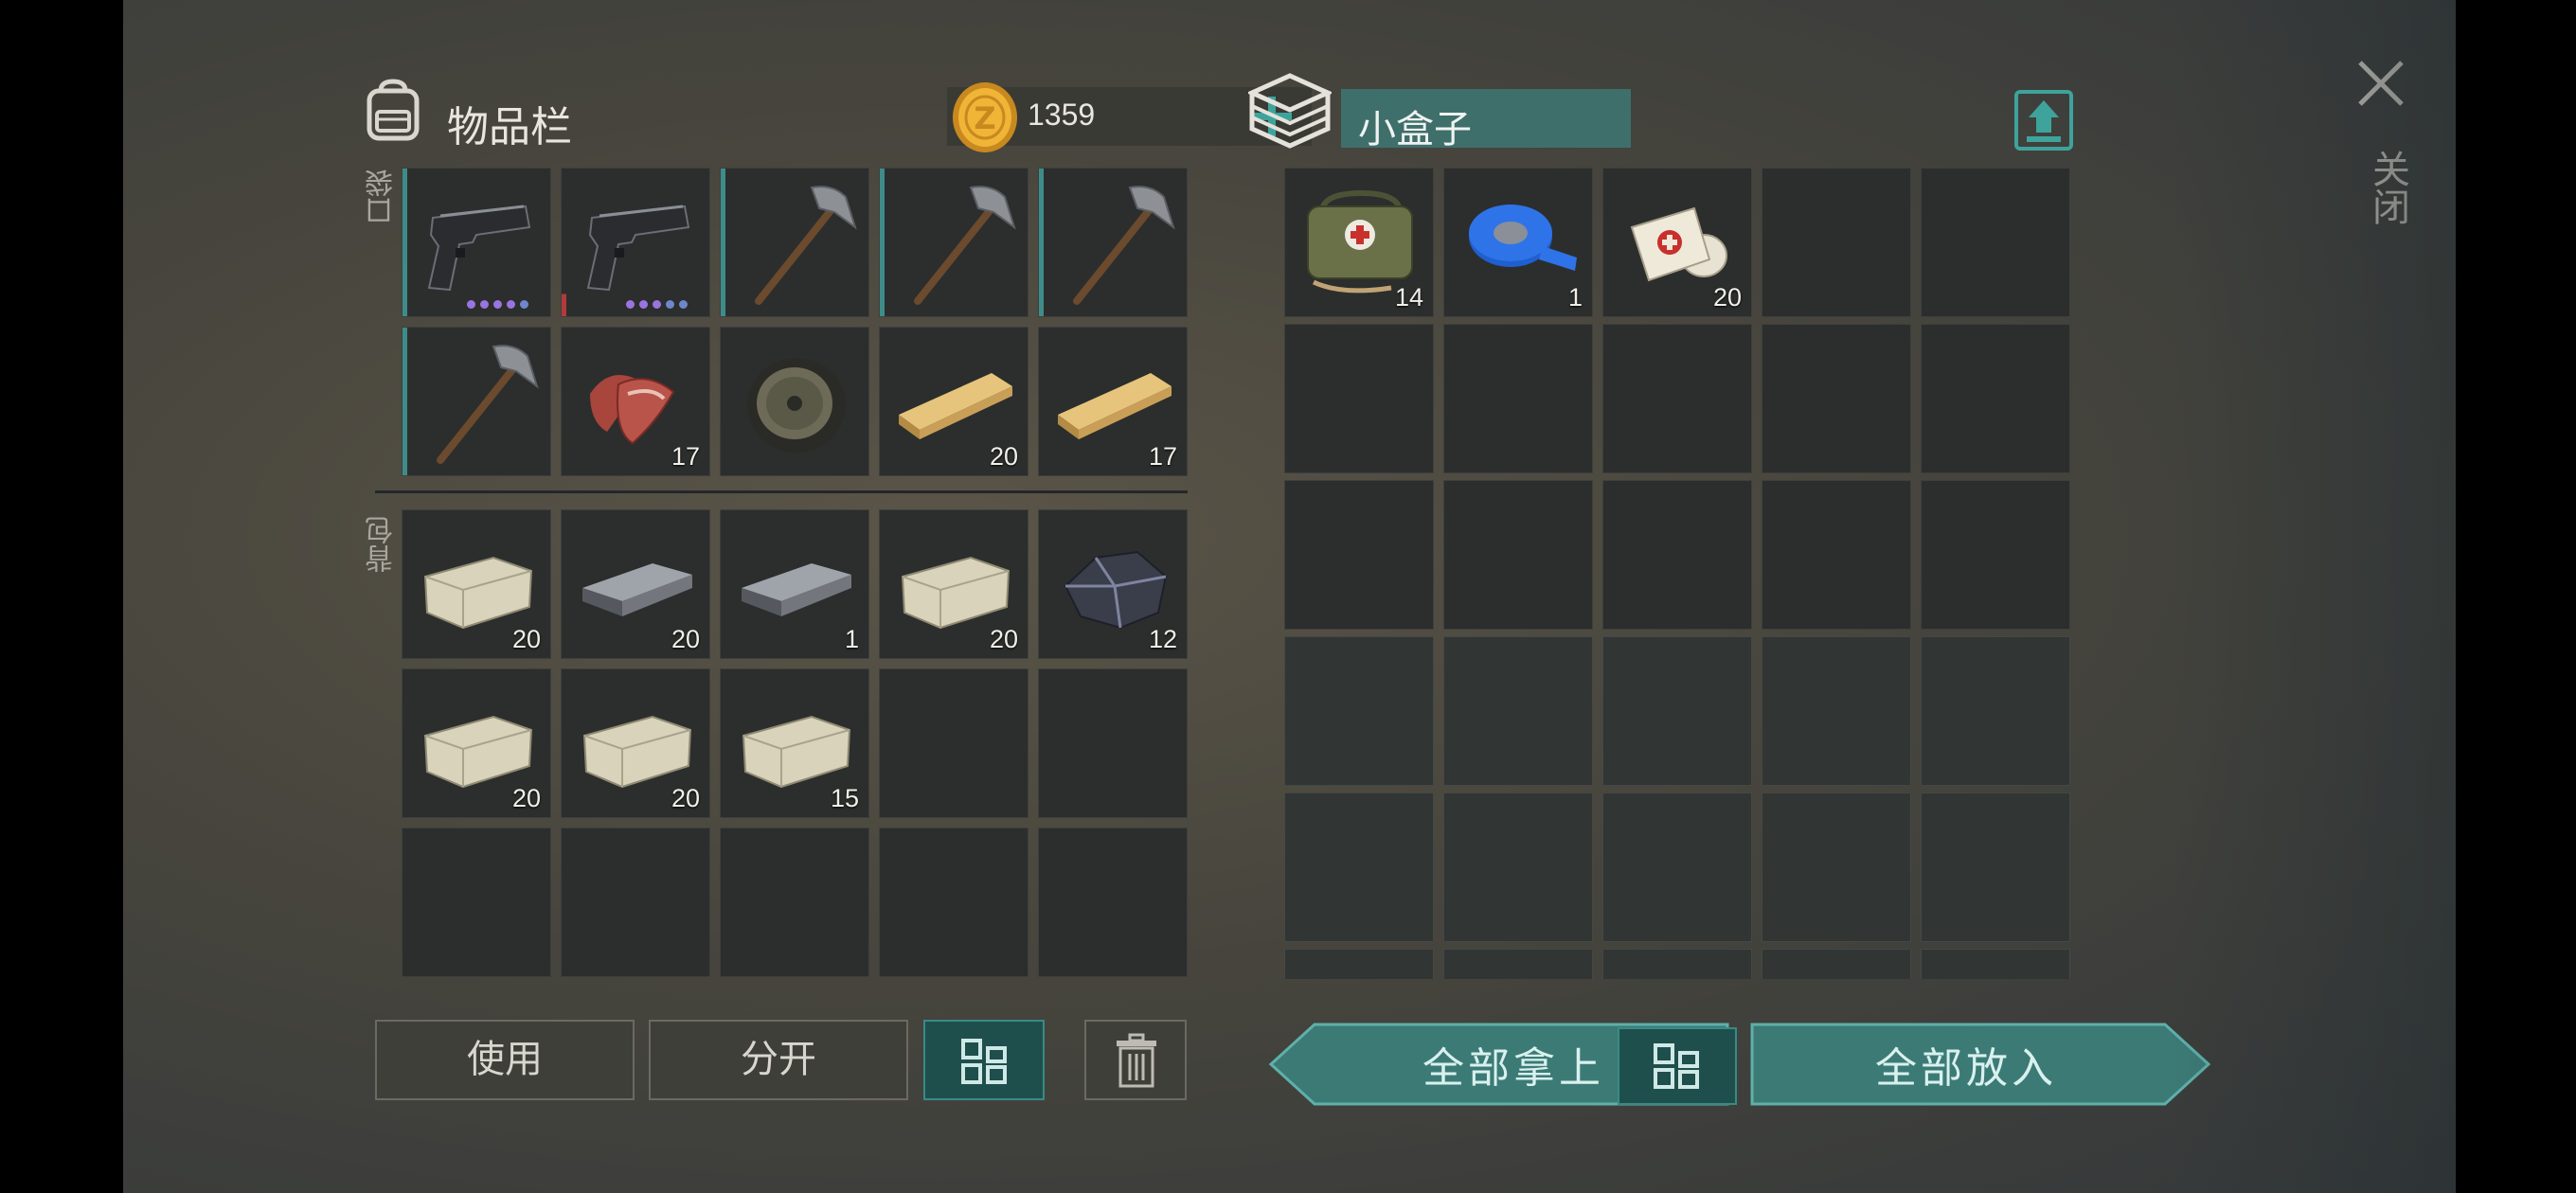 The image size is (2576, 1193). I want to click on trash-icon, so click(1136, 1060).